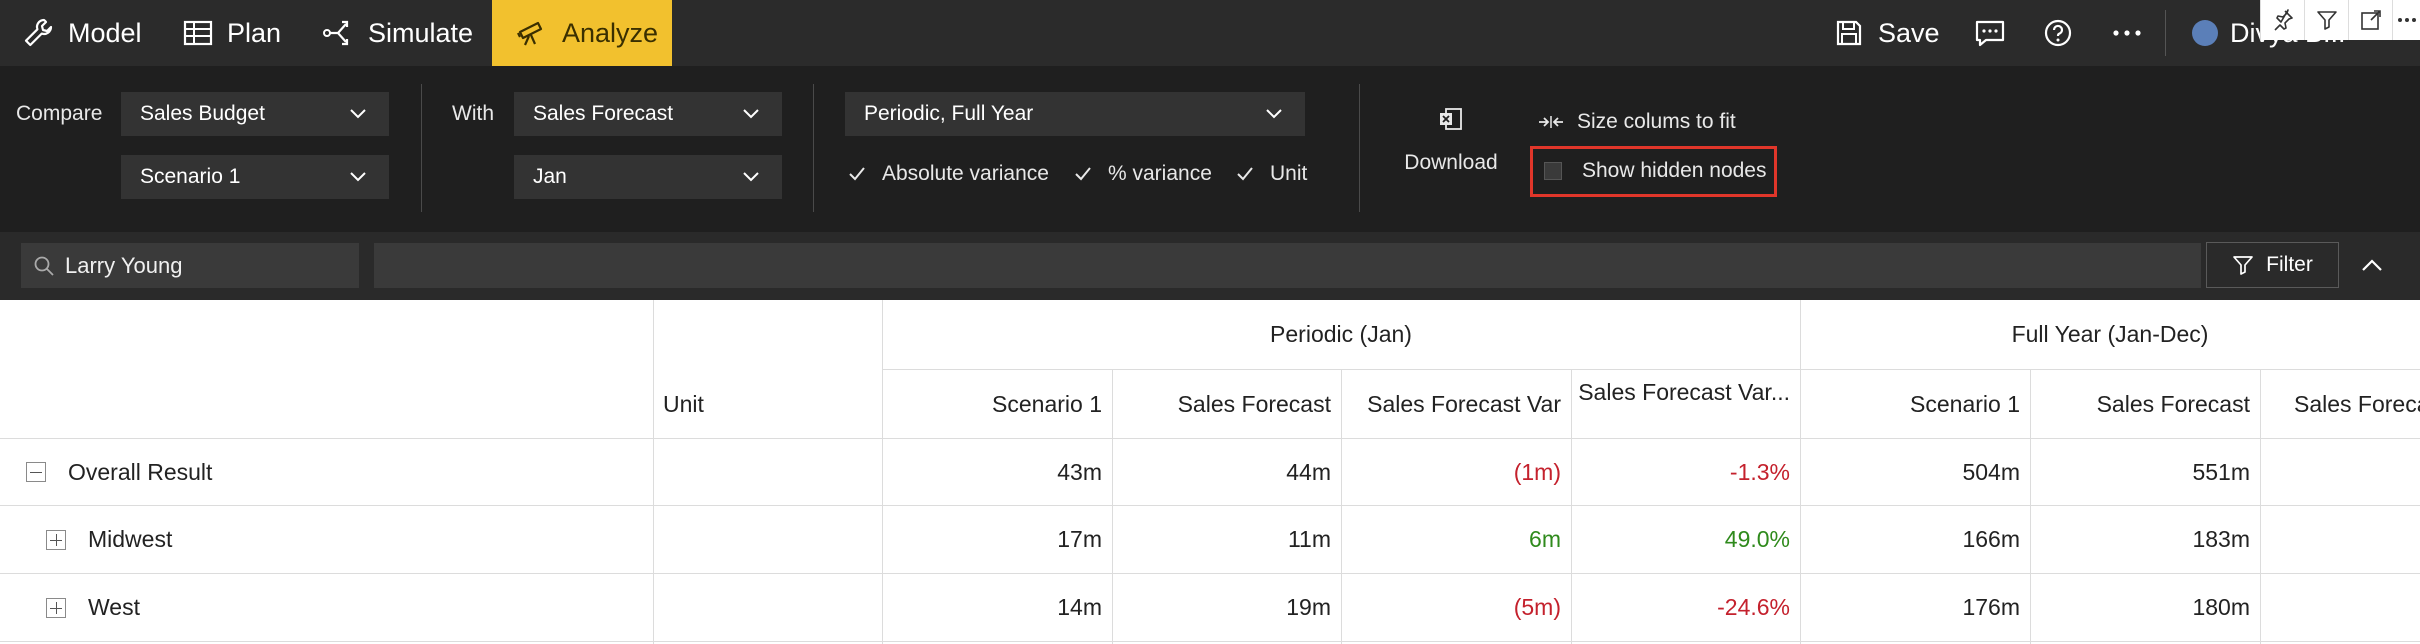  I want to click on table-cell: 504m, so click(1991, 471).